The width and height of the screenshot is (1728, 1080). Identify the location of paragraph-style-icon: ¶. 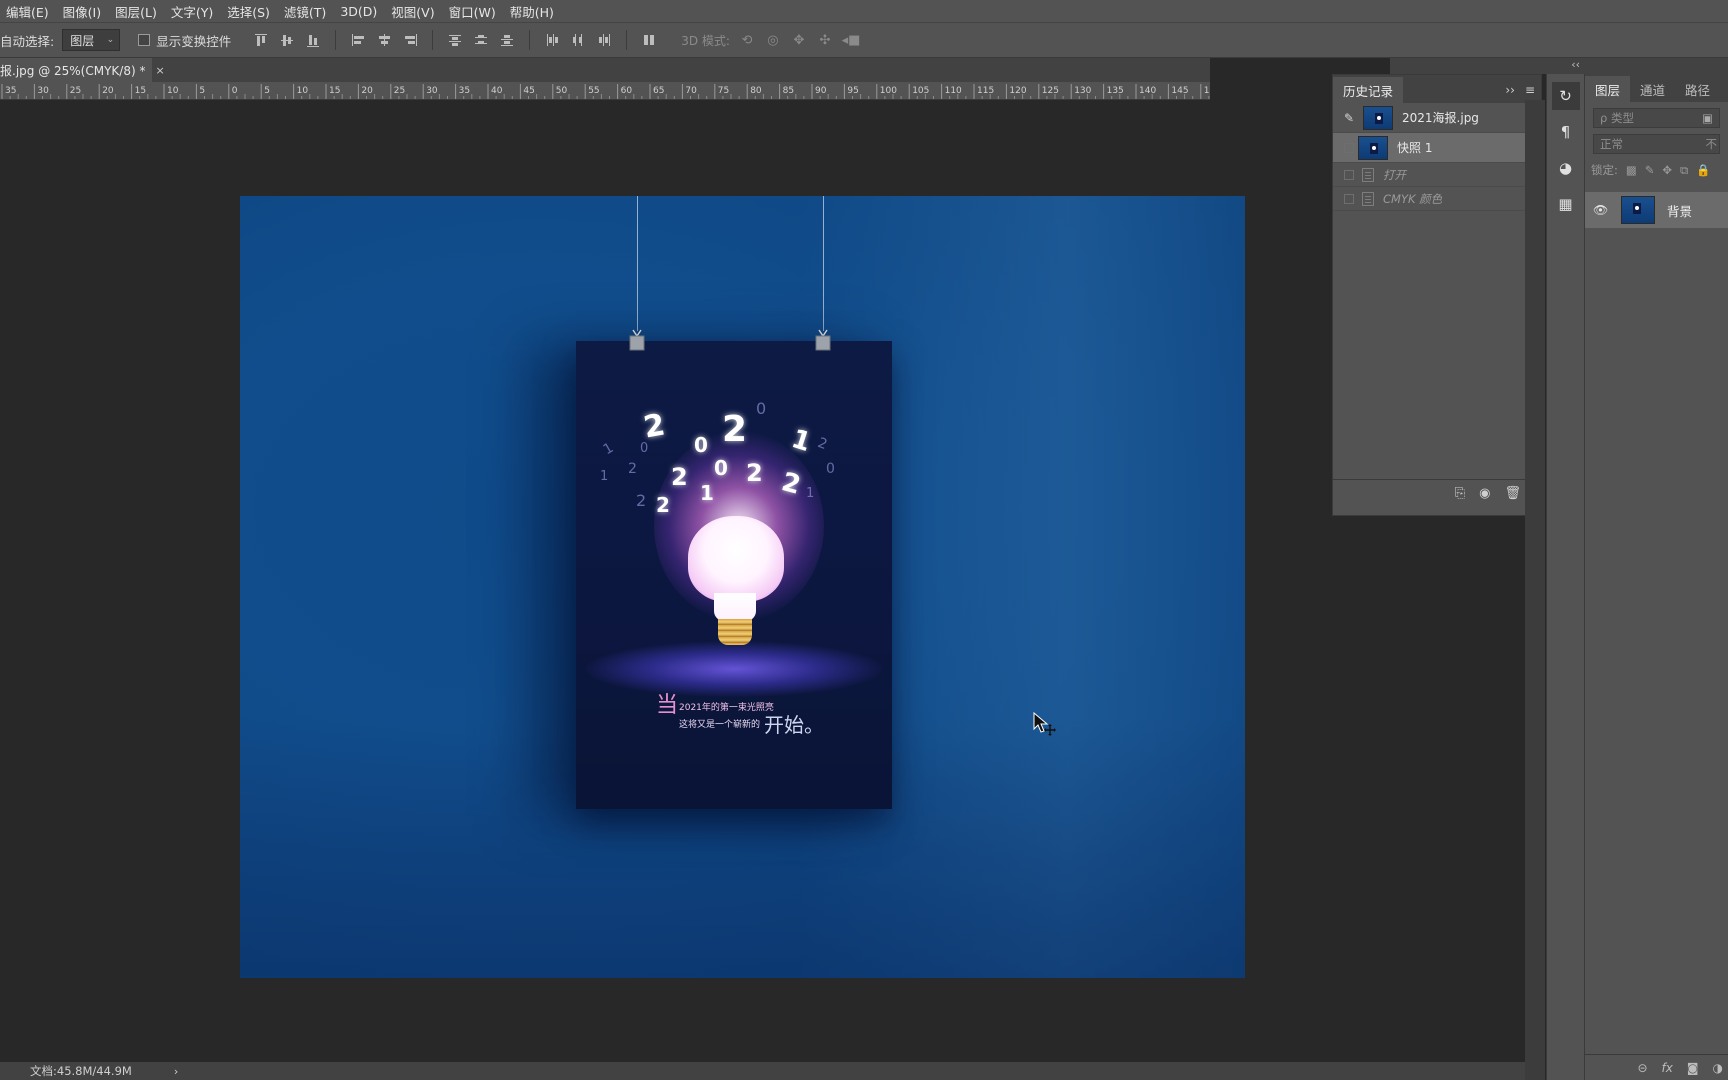
(1566, 132).